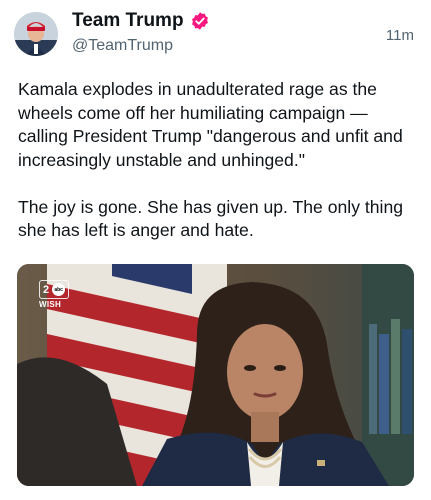  What do you see at coordinates (400, 35) in the screenshot?
I see `timestamp: 11m` at bounding box center [400, 35].